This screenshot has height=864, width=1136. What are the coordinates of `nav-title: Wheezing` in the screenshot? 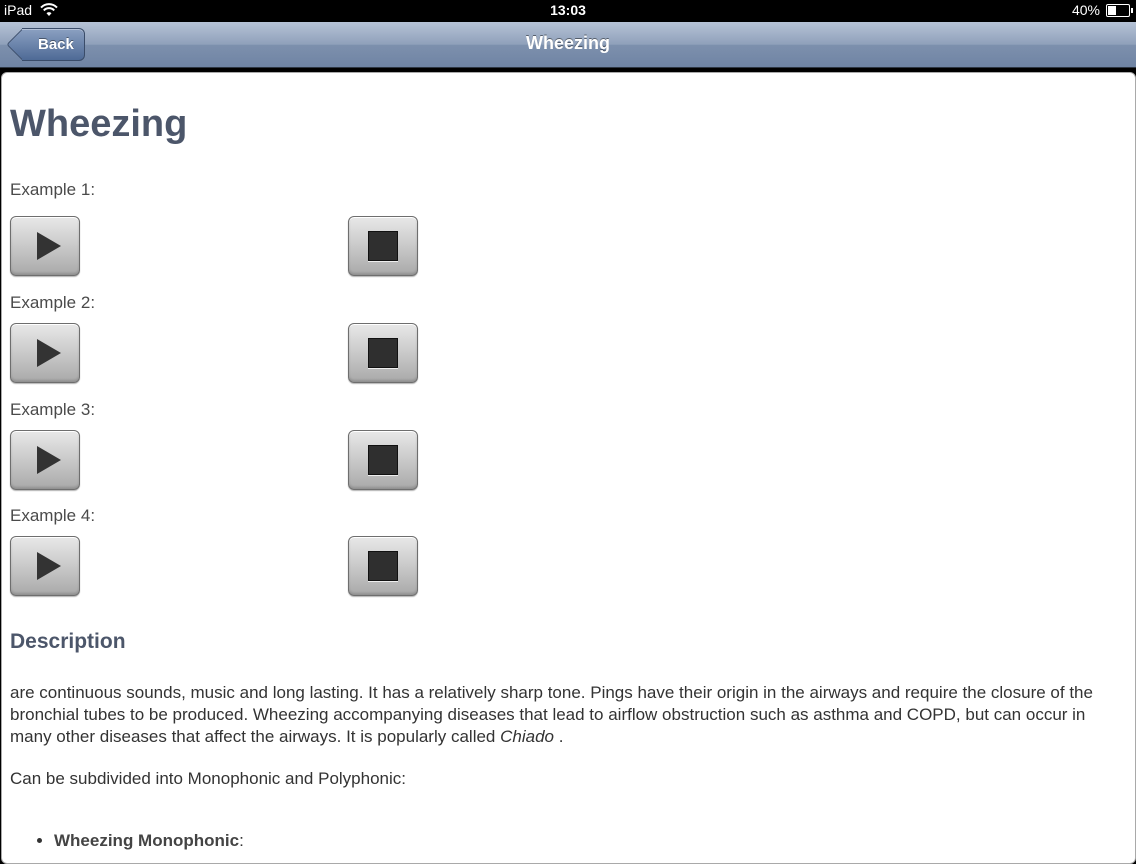 It's located at (568, 43).